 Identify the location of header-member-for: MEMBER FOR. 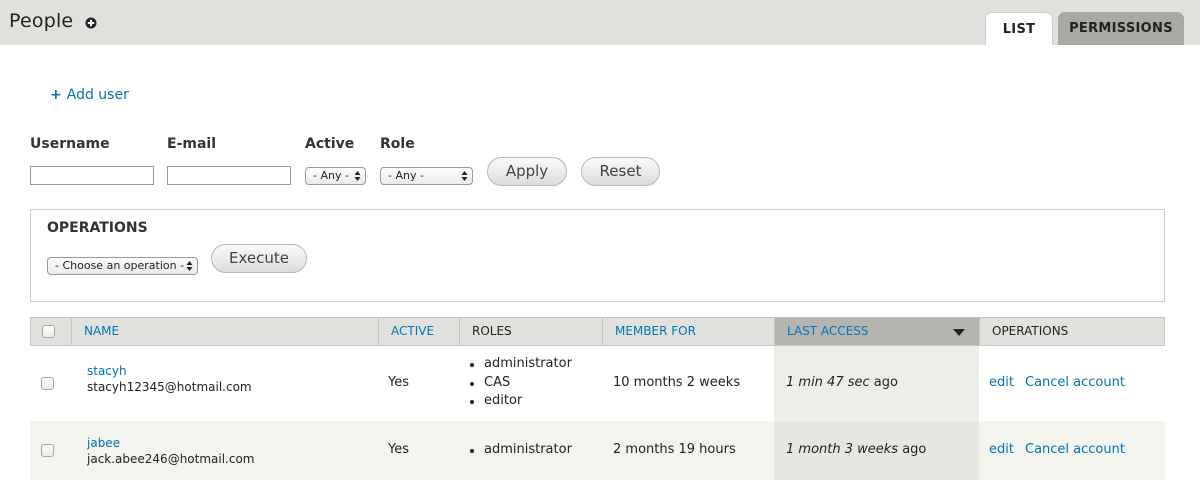
(689, 331).